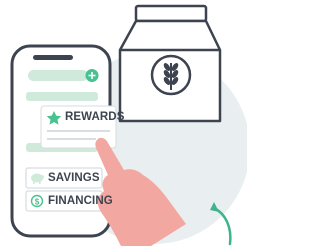 Image resolution: width=320 pixels, height=246 pixels. I want to click on phone-speaker, so click(53, 57).